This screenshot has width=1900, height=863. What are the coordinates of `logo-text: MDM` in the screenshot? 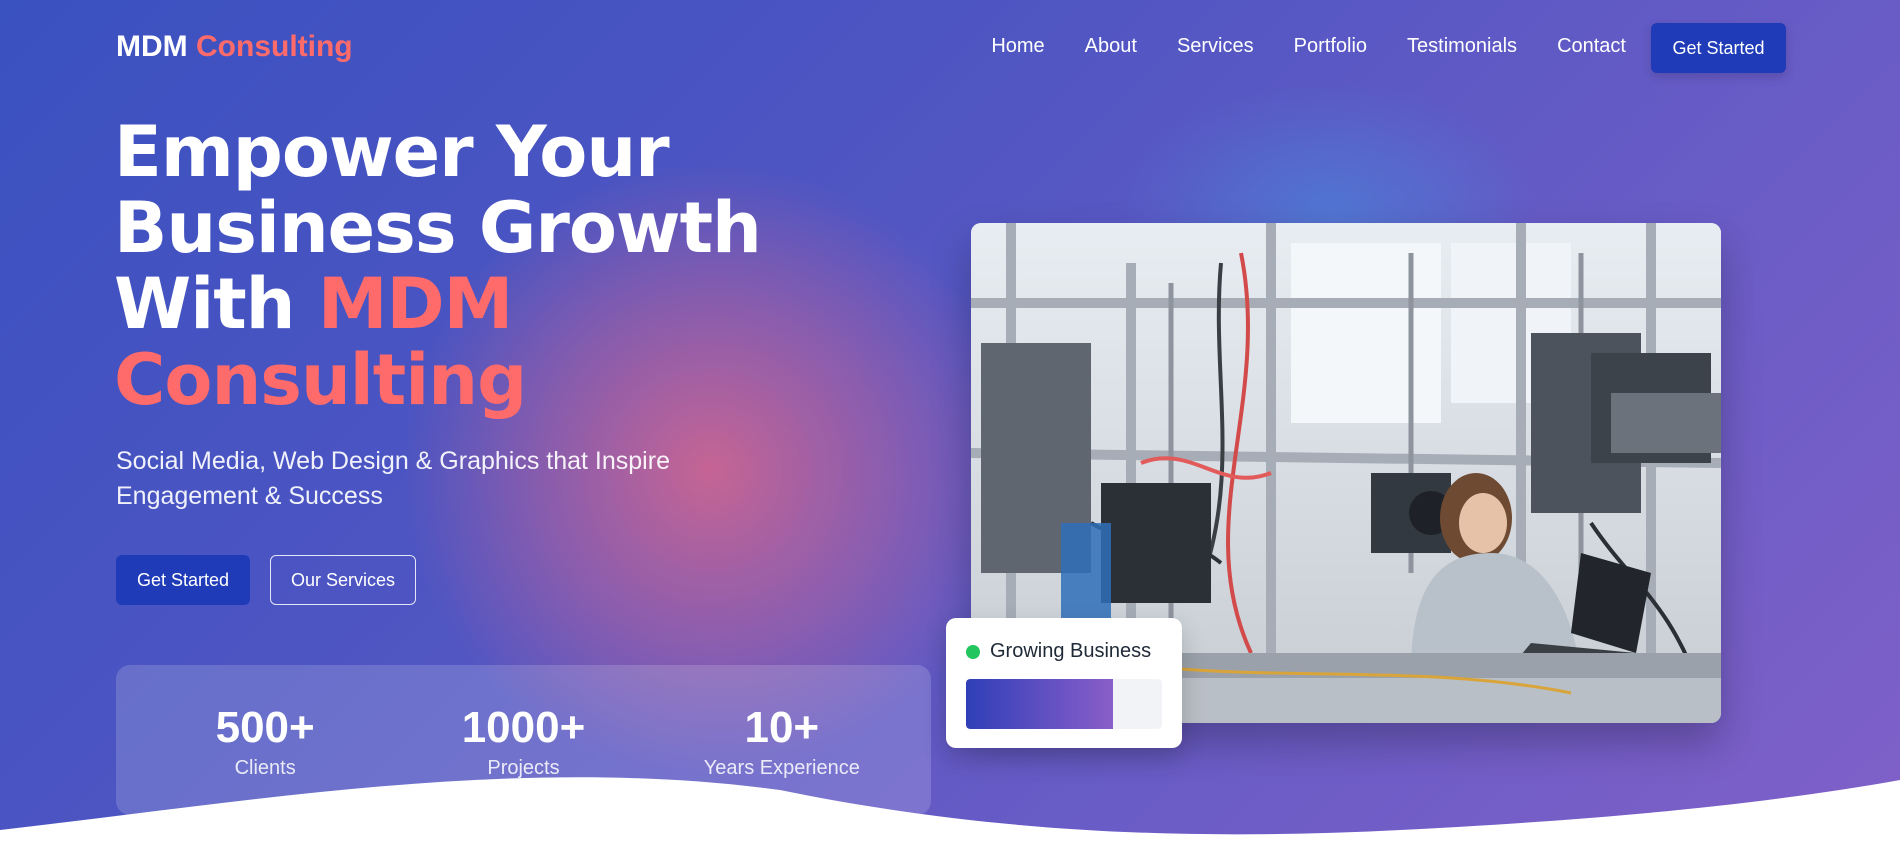 It's located at (152, 46).